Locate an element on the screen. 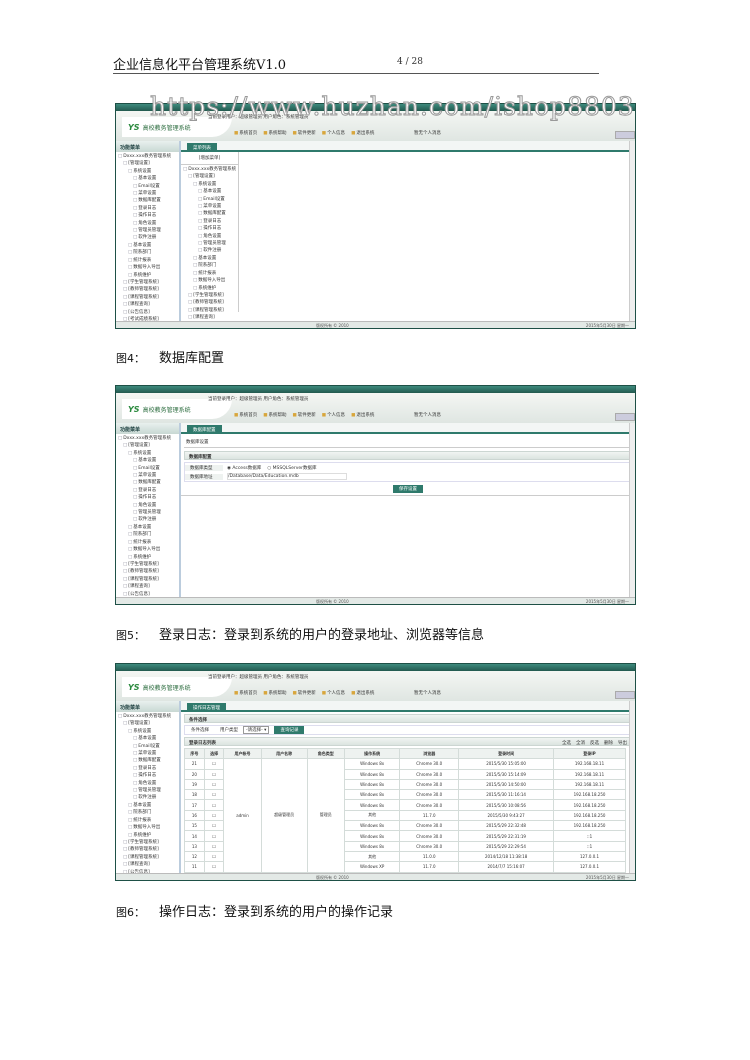 This screenshot has width=750, height=1060. add-menu-link: [增加菜单] is located at coordinates (209, 158).